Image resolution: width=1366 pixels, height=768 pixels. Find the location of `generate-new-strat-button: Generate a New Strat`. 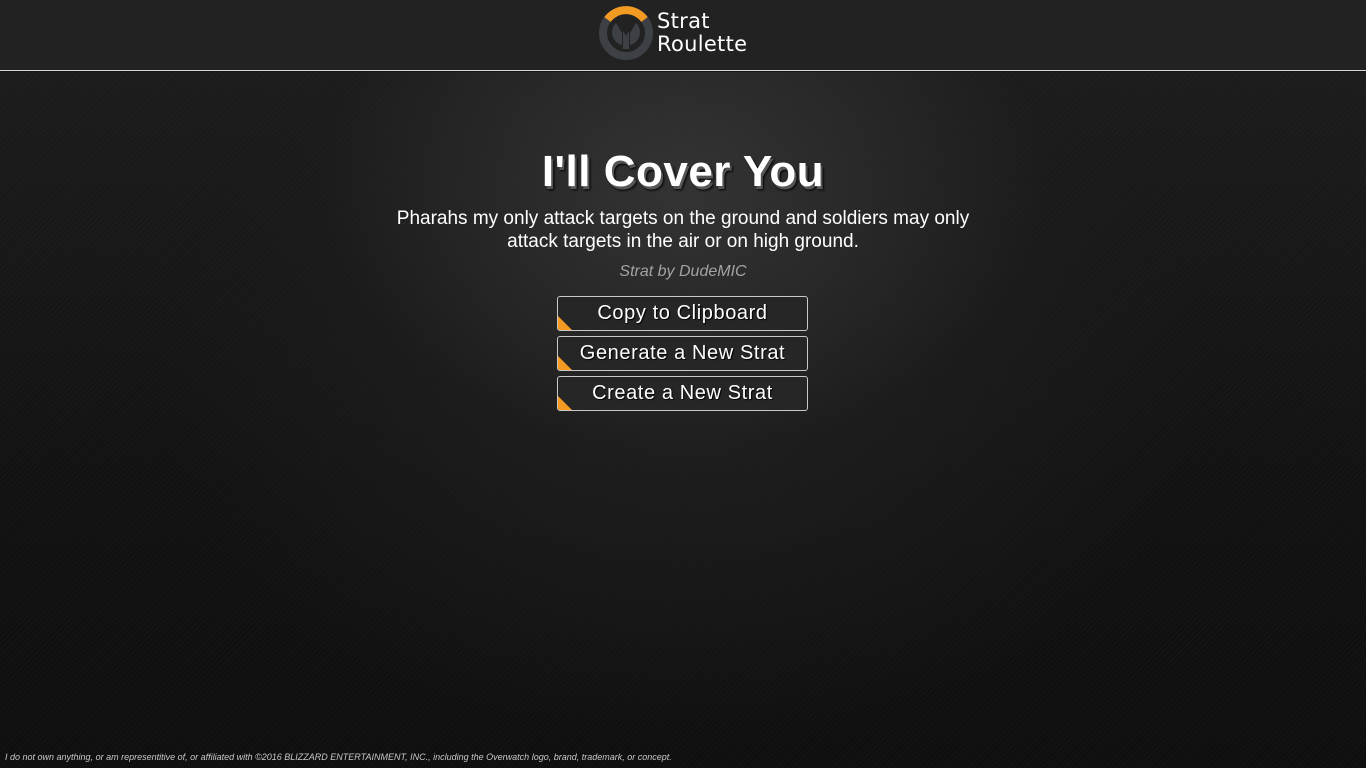

generate-new-strat-button: Generate a New Strat is located at coordinates (682, 353).